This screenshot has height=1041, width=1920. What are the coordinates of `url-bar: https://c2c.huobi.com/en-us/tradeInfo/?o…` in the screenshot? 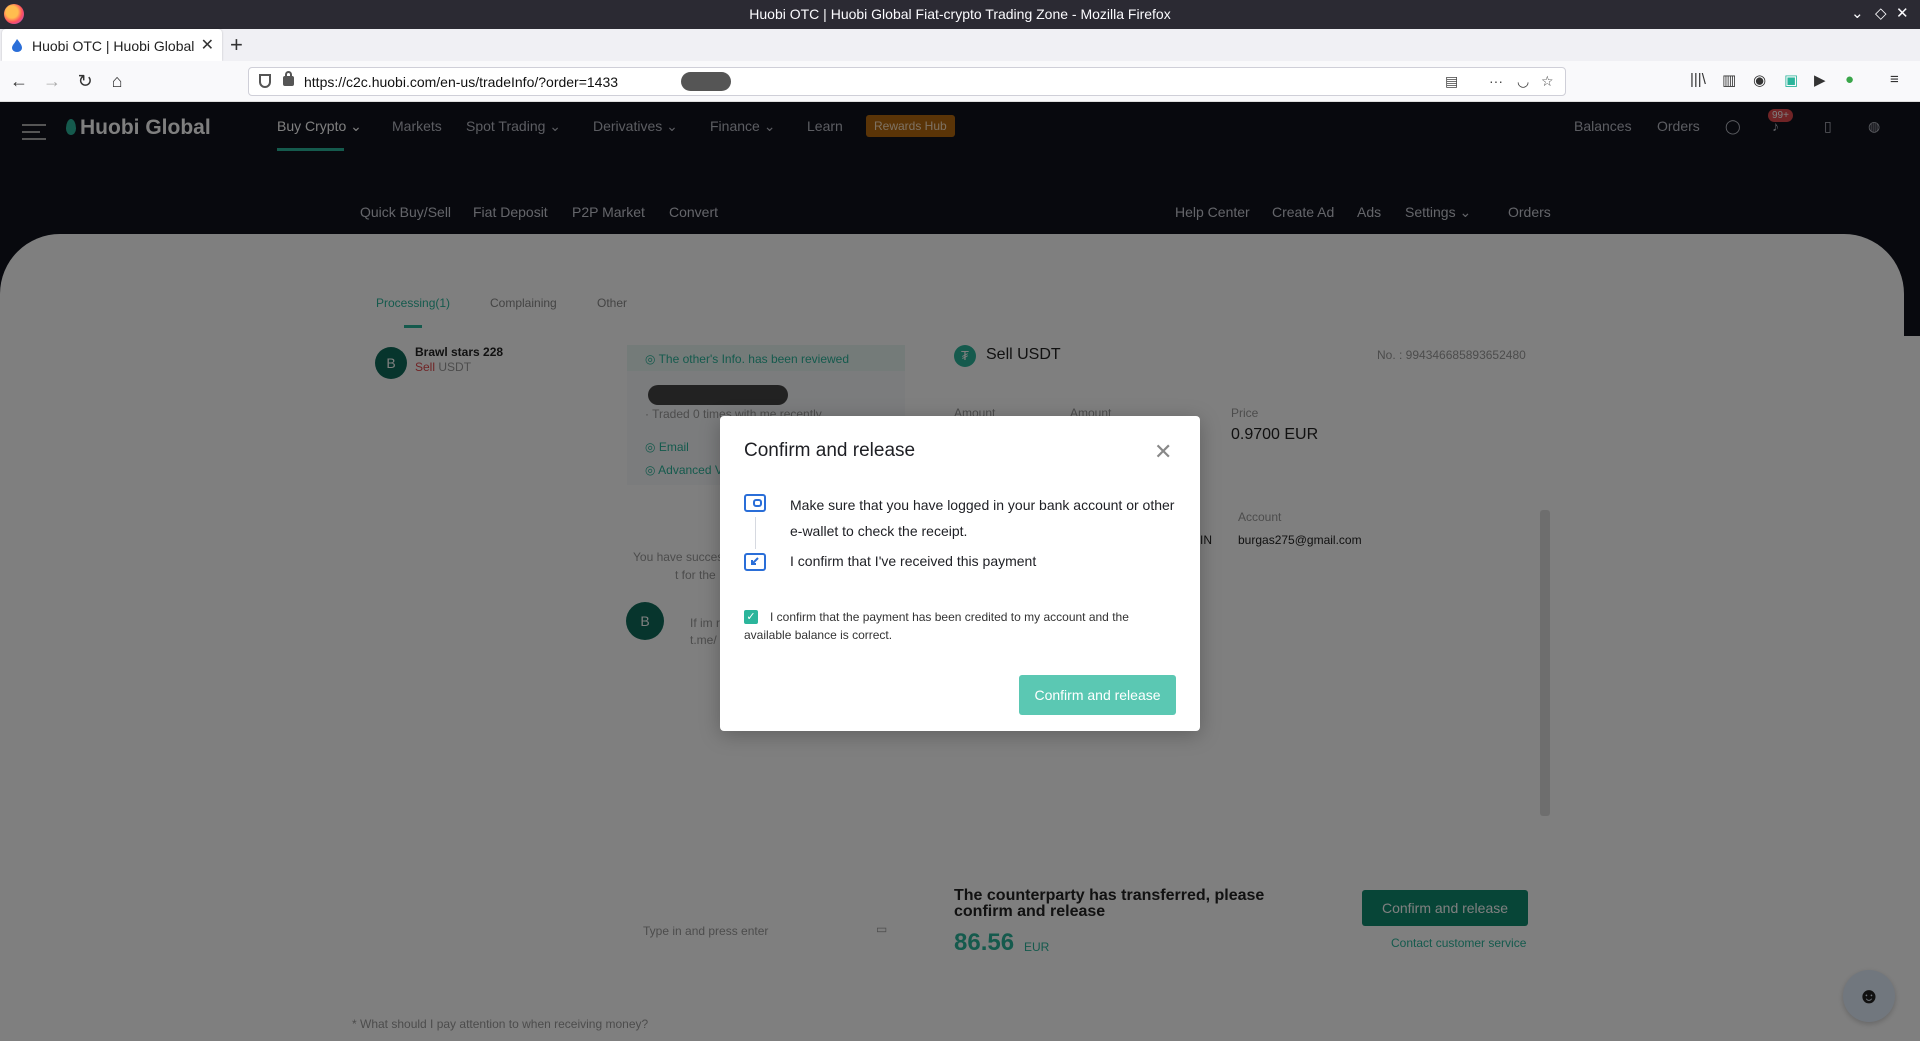 It's located at (907, 81).